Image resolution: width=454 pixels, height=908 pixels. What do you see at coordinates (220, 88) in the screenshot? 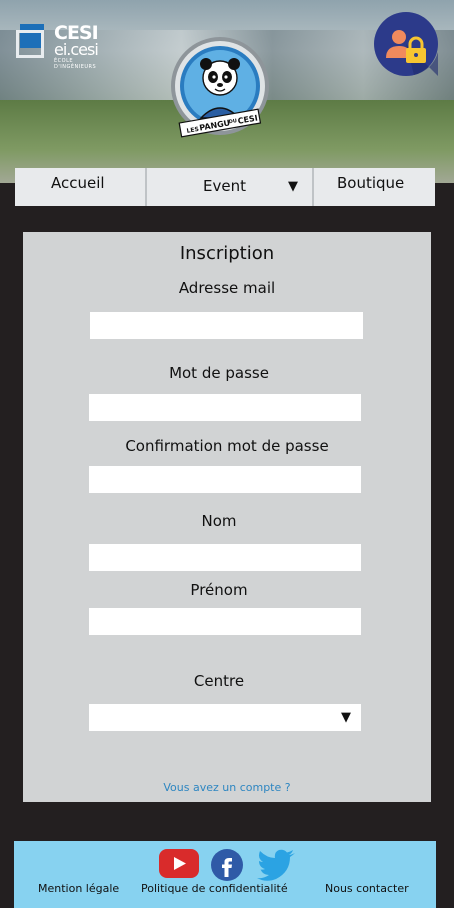
I see `panda-badge-logo: LES PANGU DU CESI` at bounding box center [220, 88].